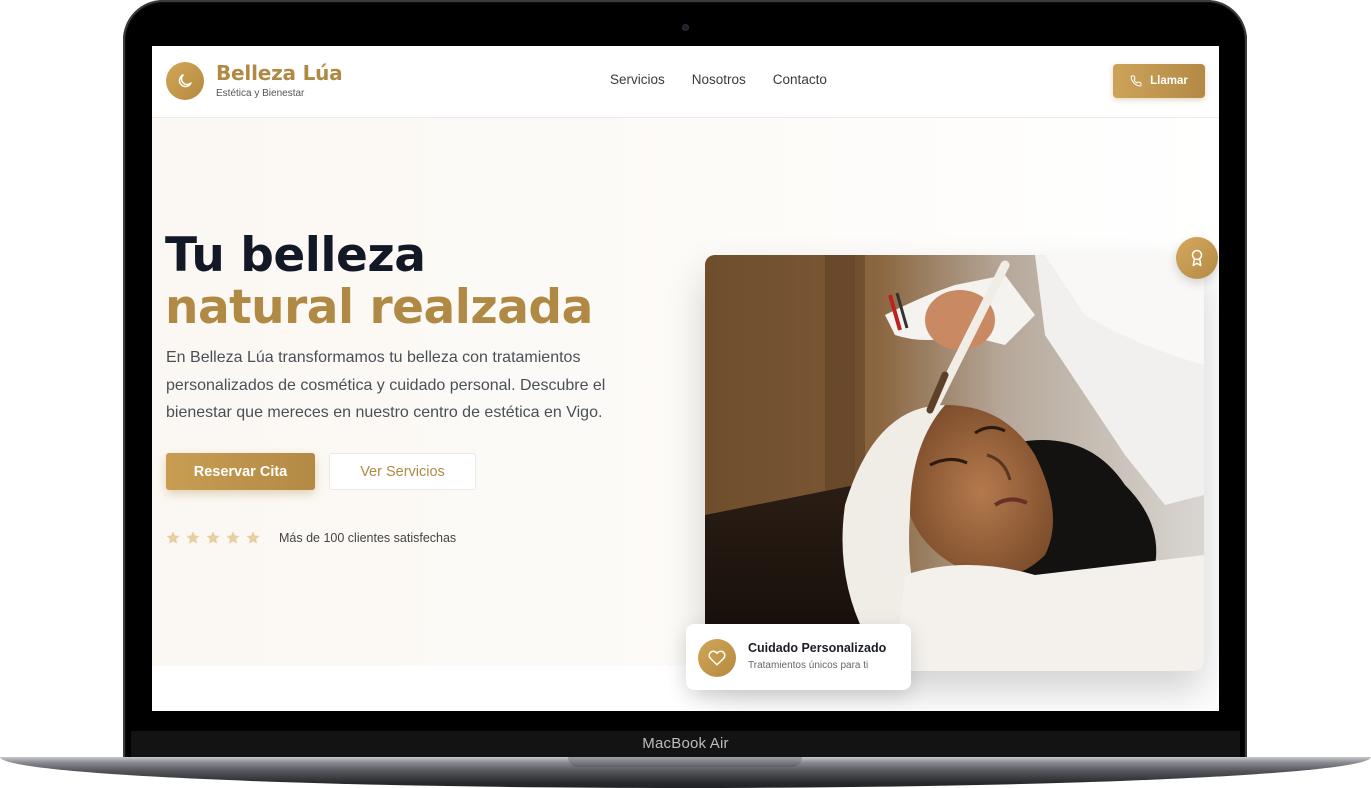 The width and height of the screenshot is (1371, 788). I want to click on rating-text: Más de 100 clientes satisfechas, so click(368, 538).